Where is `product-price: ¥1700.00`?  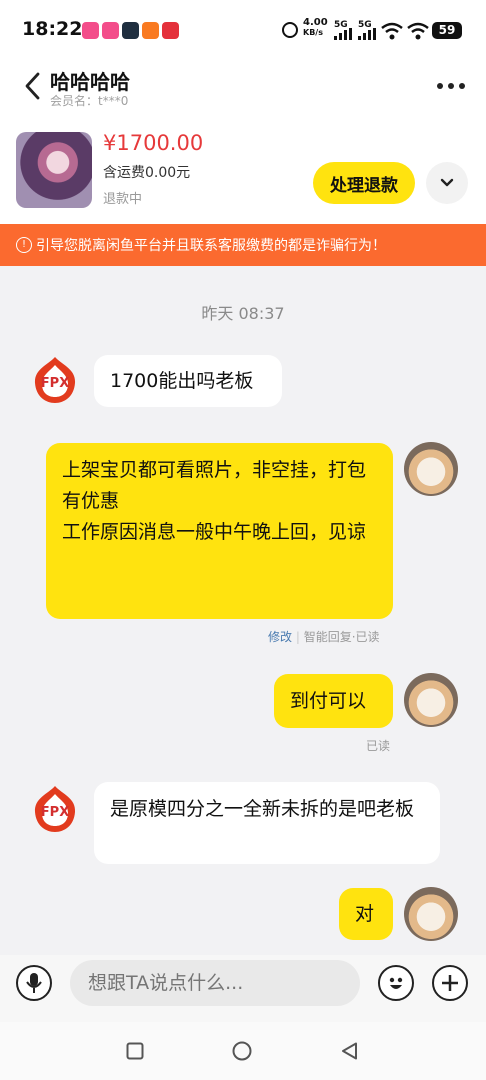
product-price: ¥1700.00 is located at coordinates (153, 143).